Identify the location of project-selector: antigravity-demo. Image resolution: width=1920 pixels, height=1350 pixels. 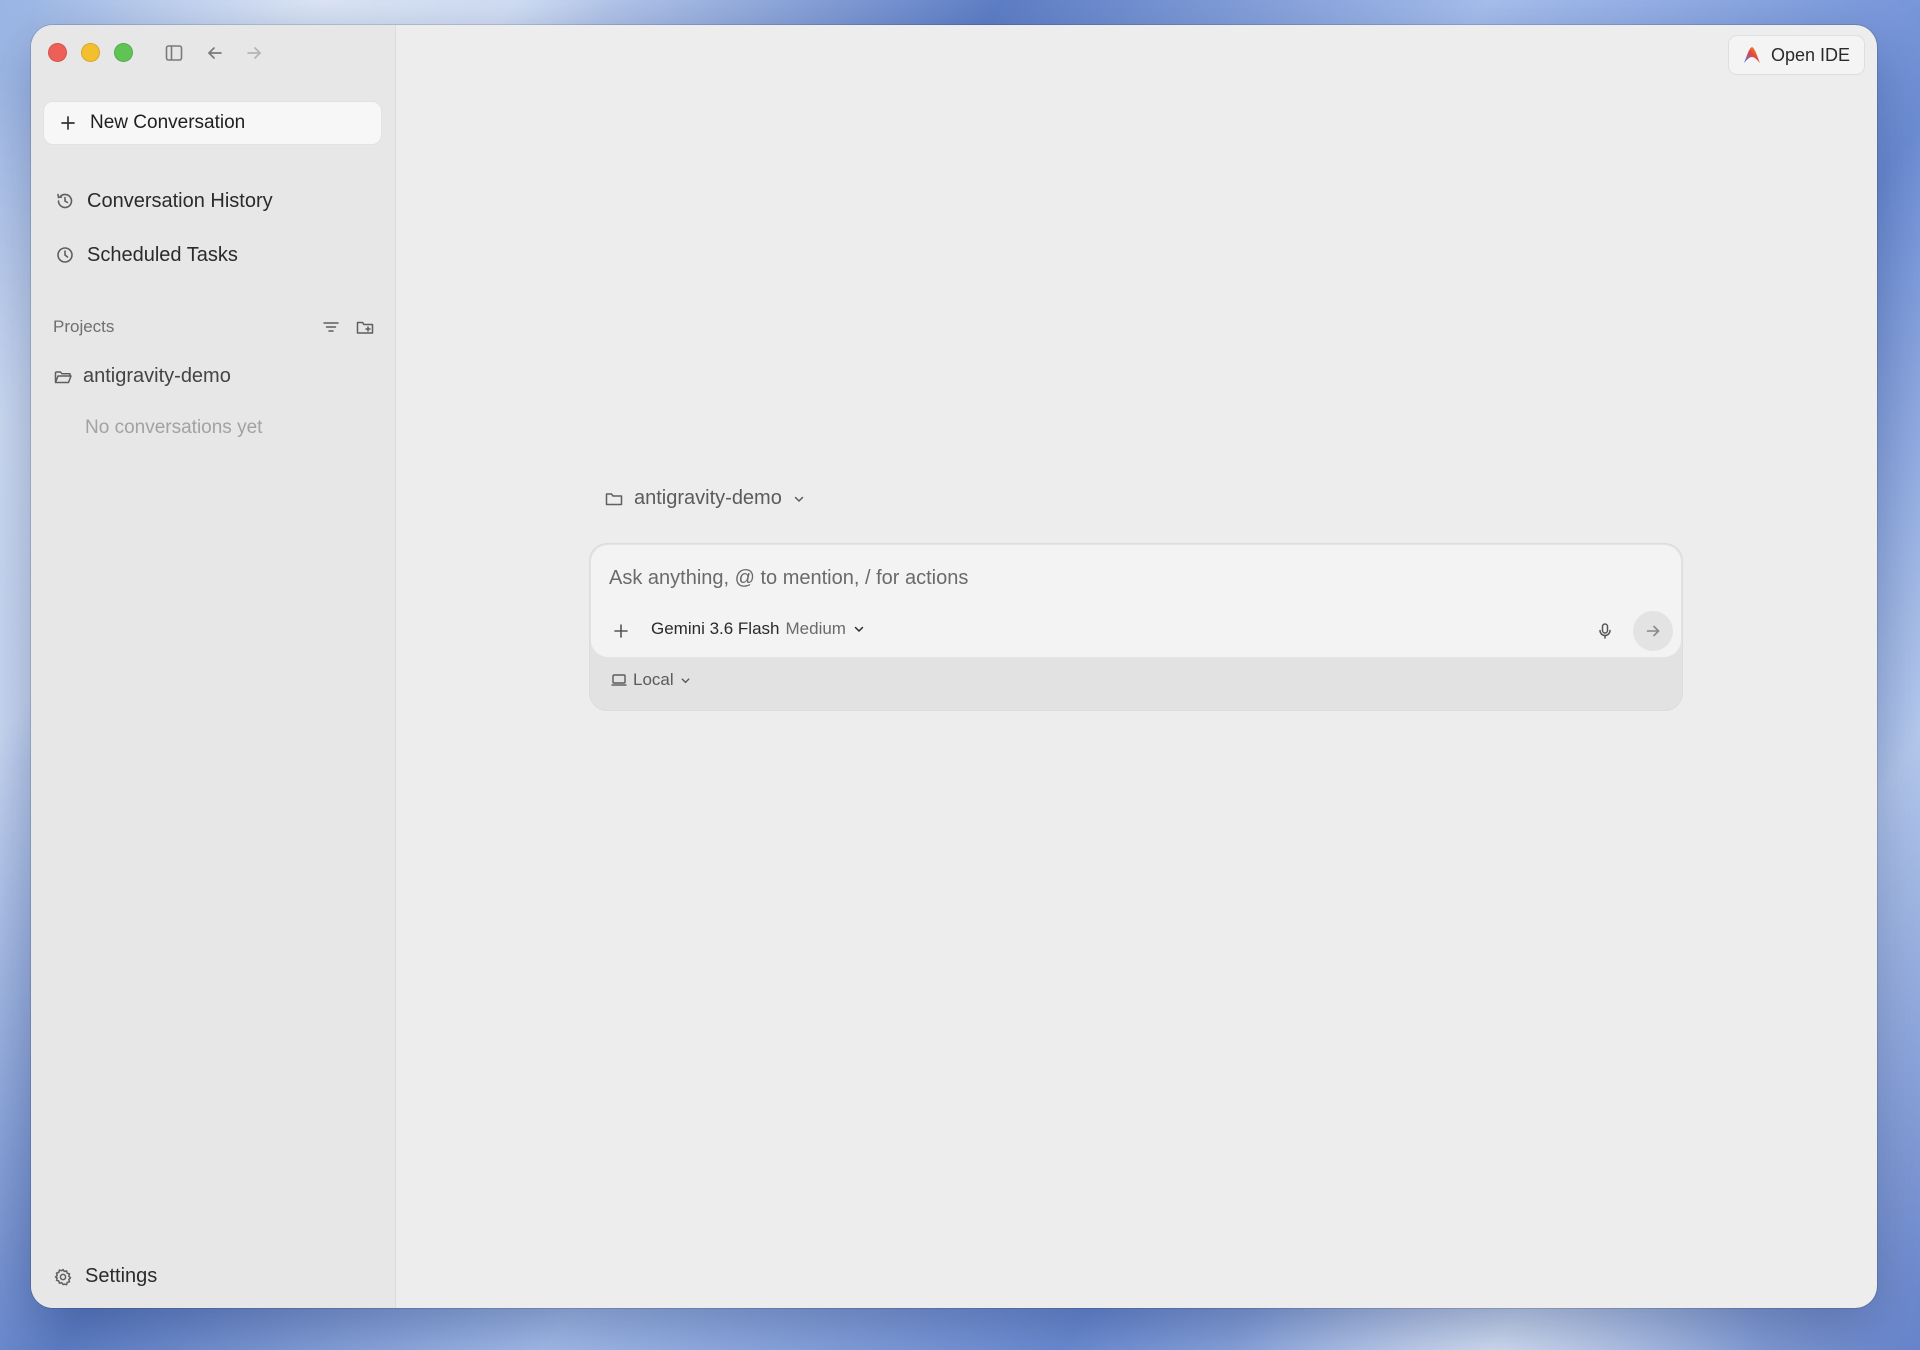
(705, 498).